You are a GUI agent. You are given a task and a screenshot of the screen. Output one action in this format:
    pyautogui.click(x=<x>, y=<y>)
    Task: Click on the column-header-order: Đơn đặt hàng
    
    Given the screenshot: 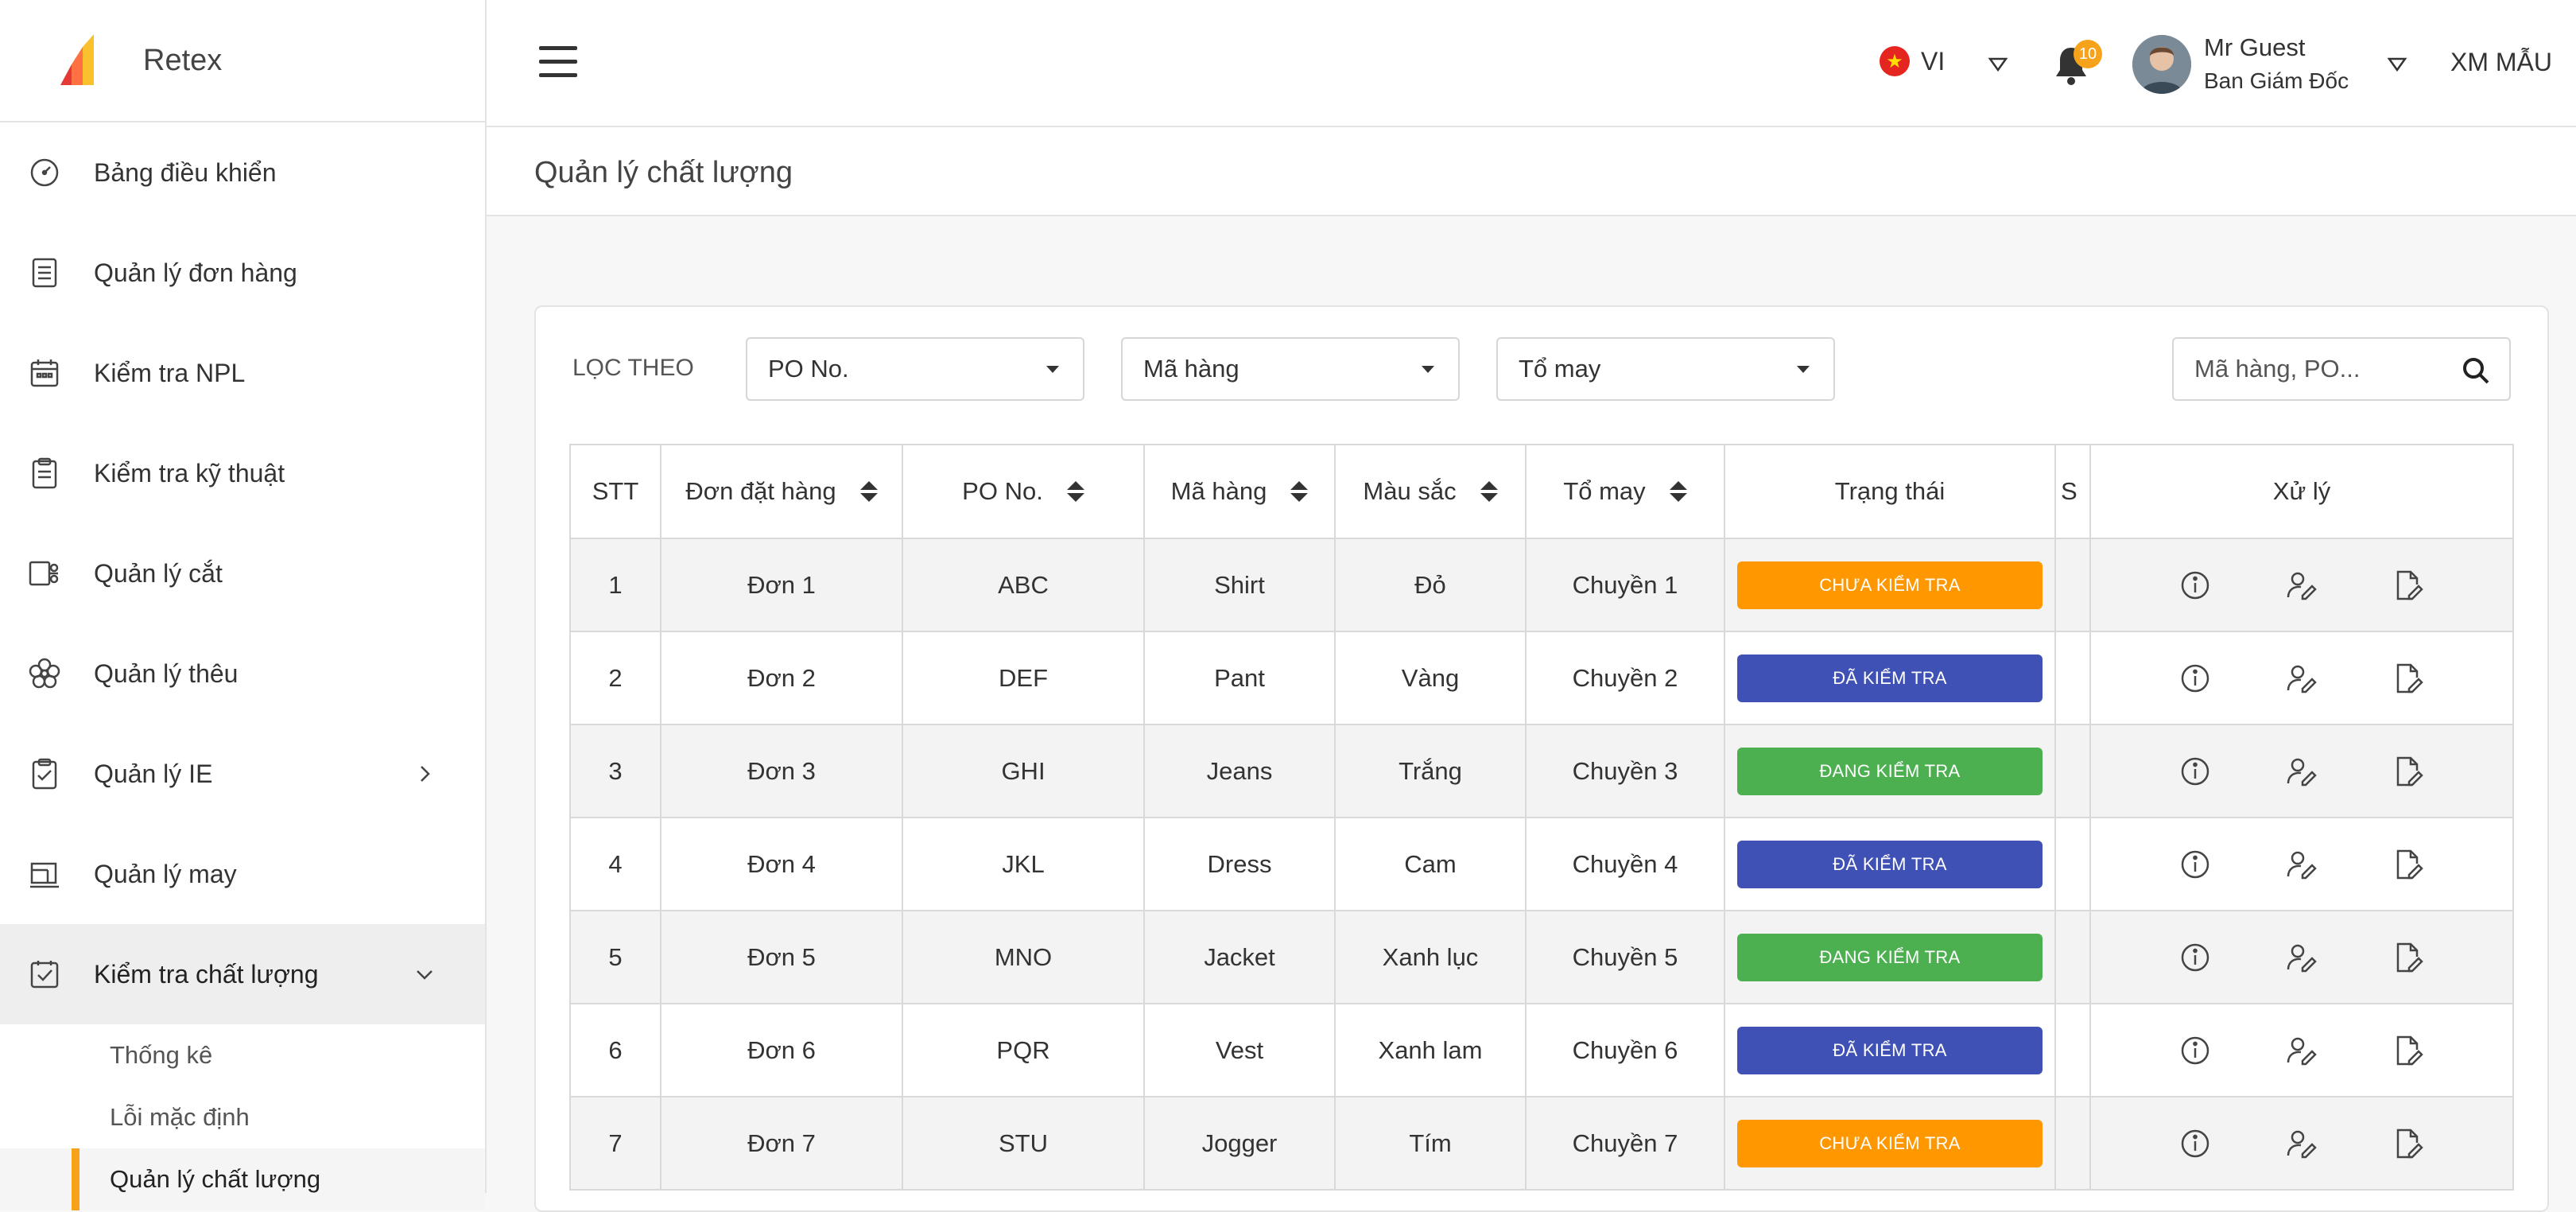 What is the action you would take?
    pyautogui.click(x=782, y=491)
    